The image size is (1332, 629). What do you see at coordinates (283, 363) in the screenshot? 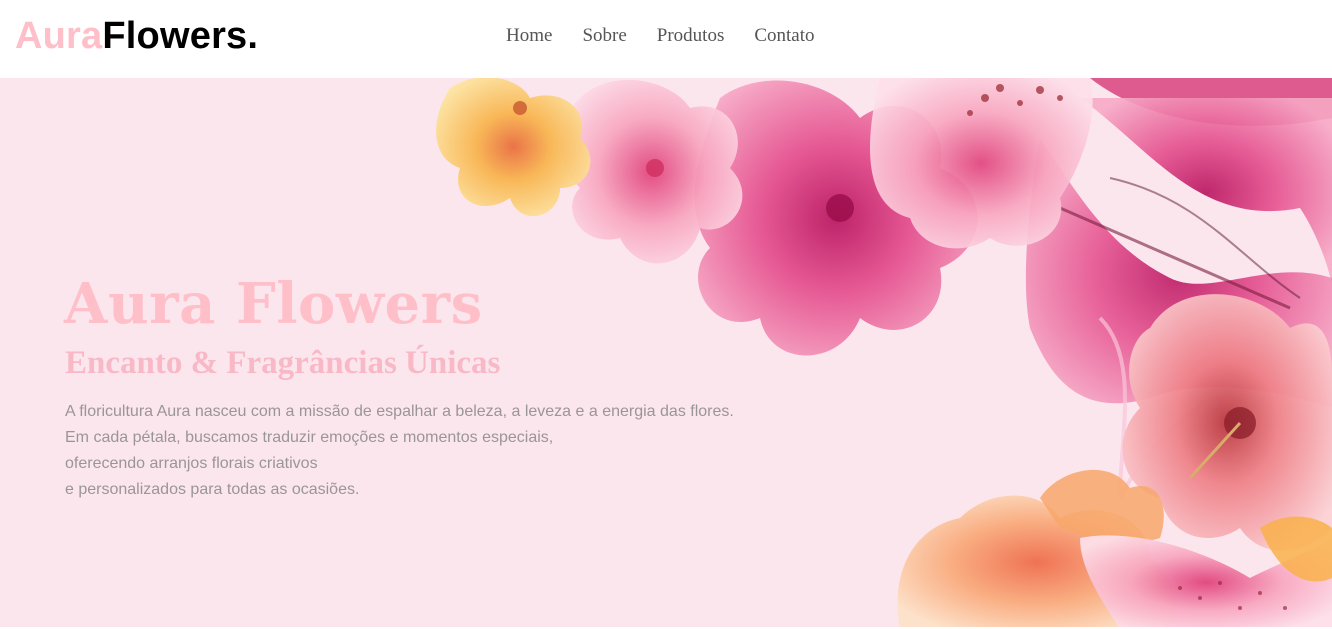
I see `hero-subtitle: Encanto & Fragrâncias Únicas` at bounding box center [283, 363].